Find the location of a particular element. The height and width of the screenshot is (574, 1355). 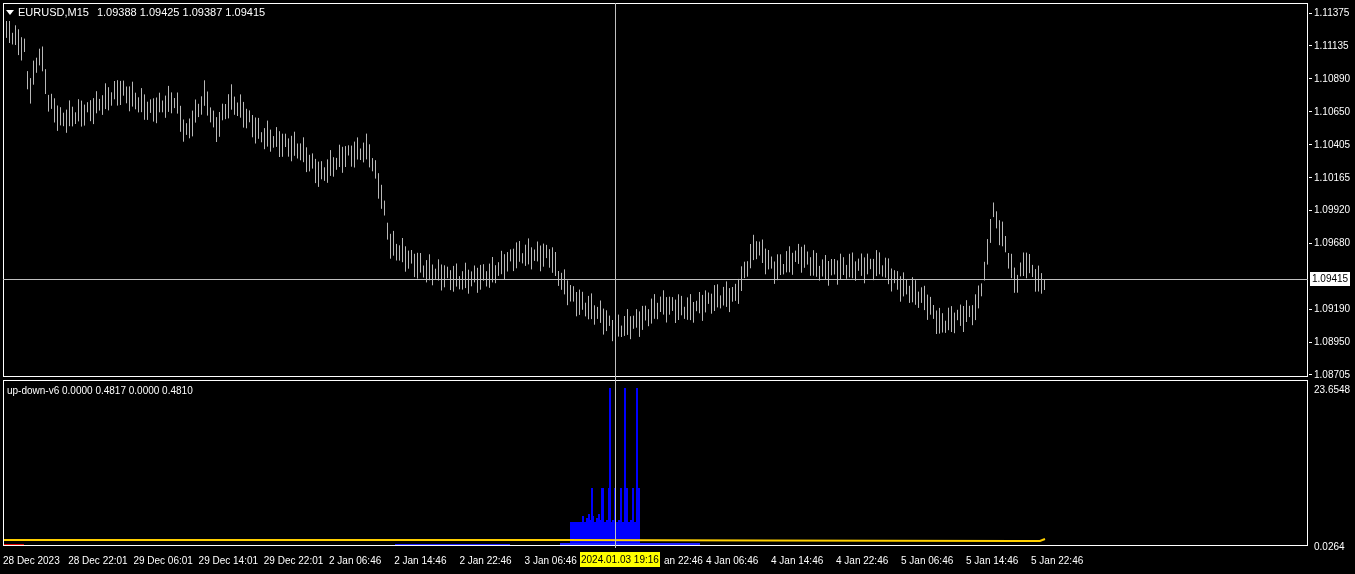

price-label: 1.10890 is located at coordinates (1332, 78).